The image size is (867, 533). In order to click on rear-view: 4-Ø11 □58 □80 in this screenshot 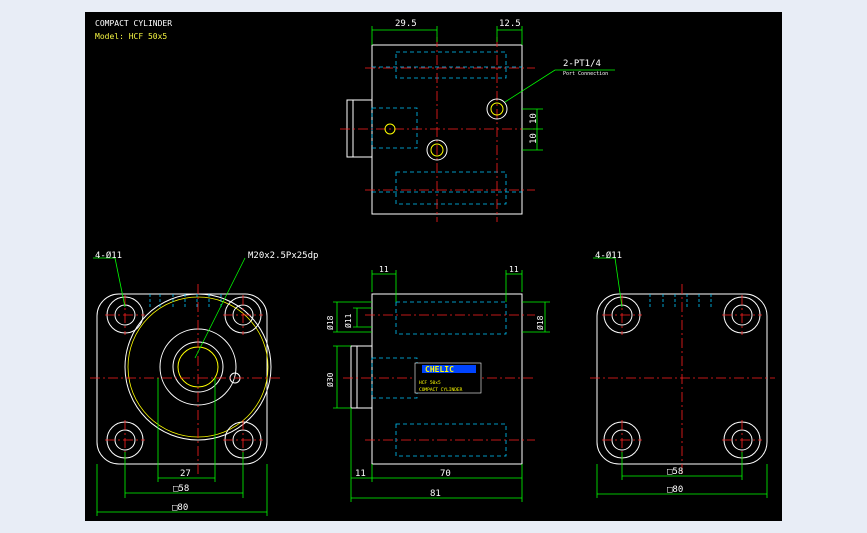, I will do `click(682, 374)`.